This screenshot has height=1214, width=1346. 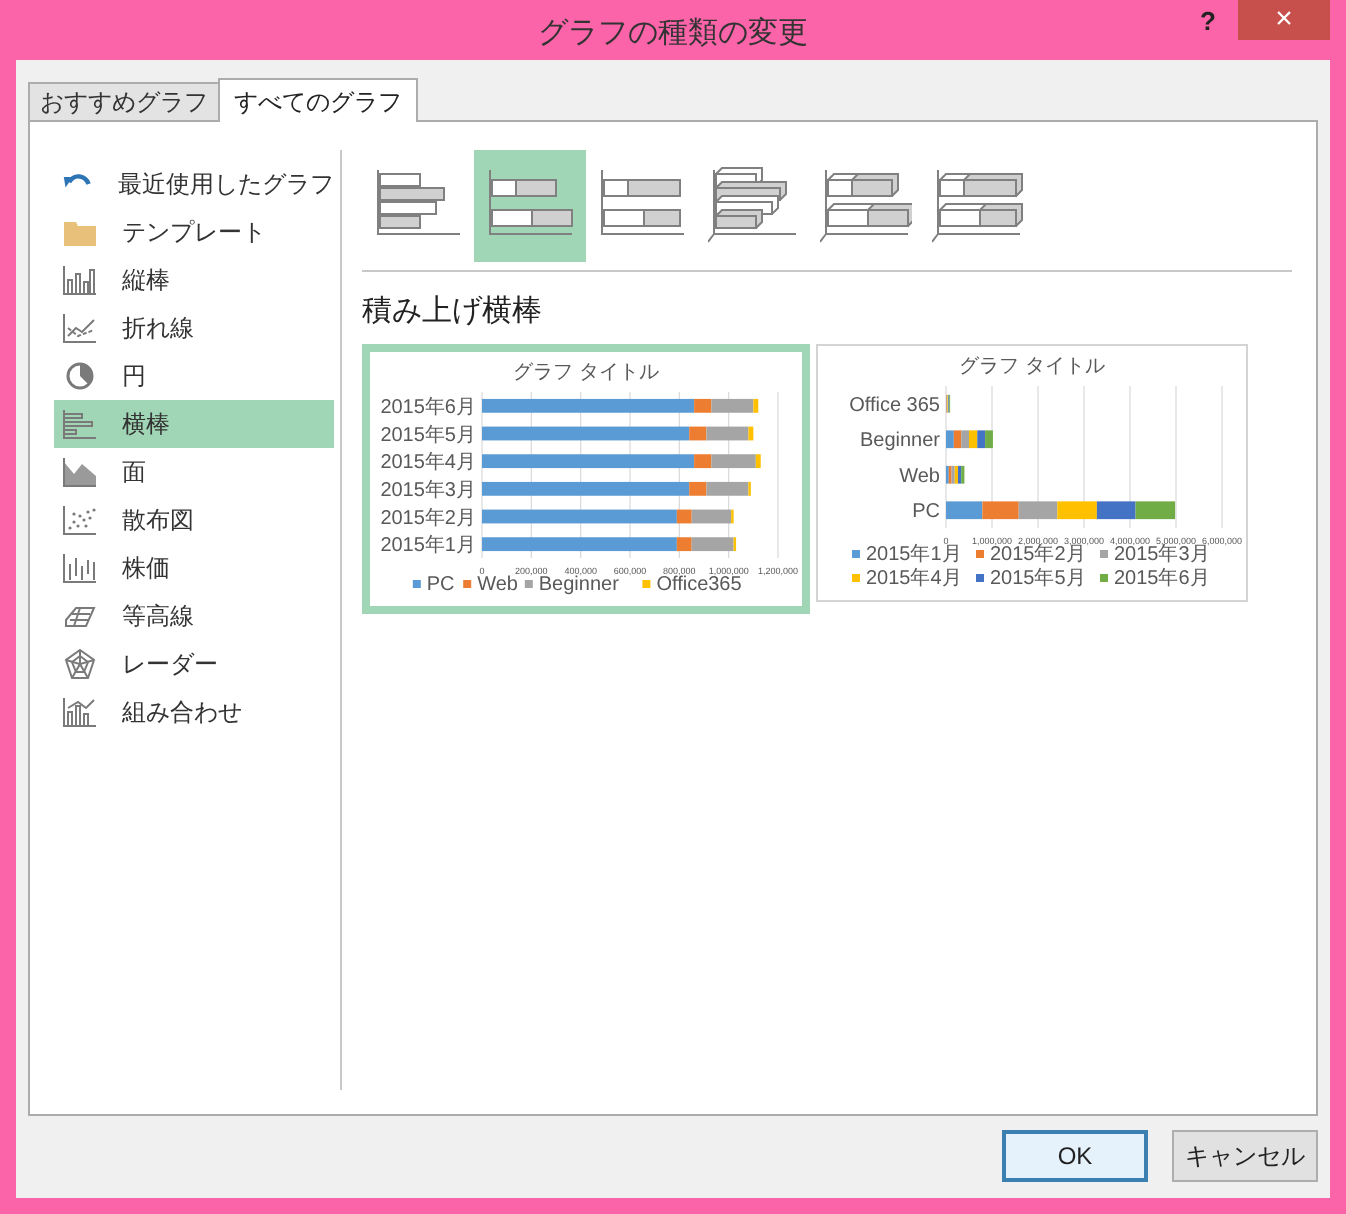 What do you see at coordinates (1245, 1156) in the screenshot?
I see `cancel-button: キャンセル` at bounding box center [1245, 1156].